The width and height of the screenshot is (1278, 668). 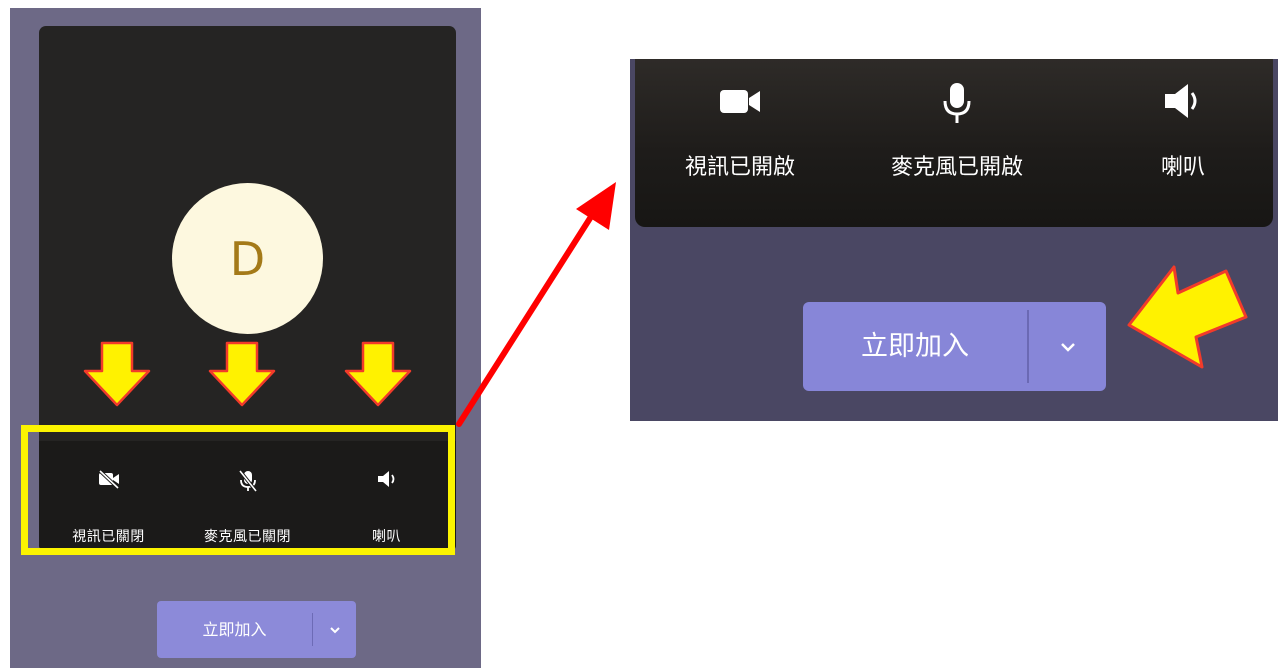 What do you see at coordinates (740, 143) in the screenshot?
I see `video-toggle-zoomed: 視訊已開啟` at bounding box center [740, 143].